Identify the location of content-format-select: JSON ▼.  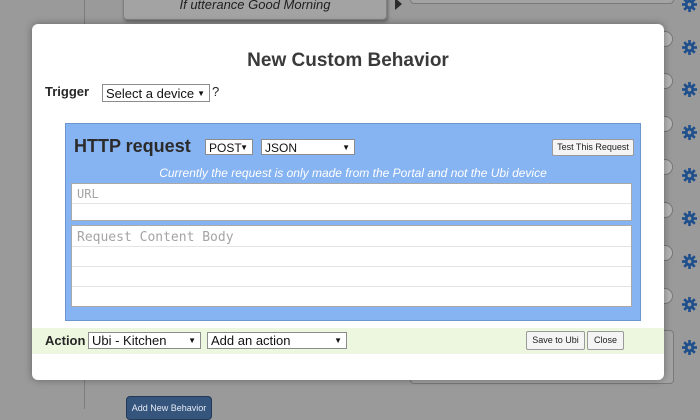
(308, 147).